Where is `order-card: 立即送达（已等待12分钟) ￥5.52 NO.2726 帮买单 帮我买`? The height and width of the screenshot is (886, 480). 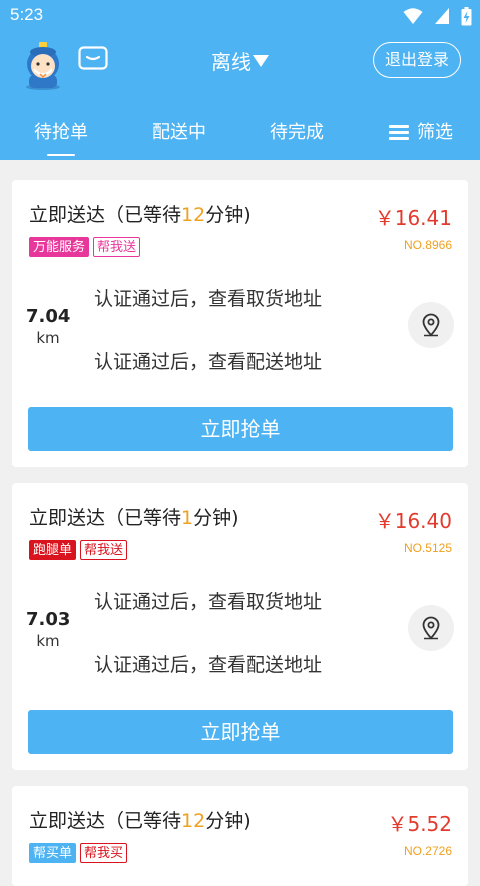 order-card: 立即送达（已等待12分钟) ￥5.52 NO.2726 帮买单 帮我买 is located at coordinates (240, 836).